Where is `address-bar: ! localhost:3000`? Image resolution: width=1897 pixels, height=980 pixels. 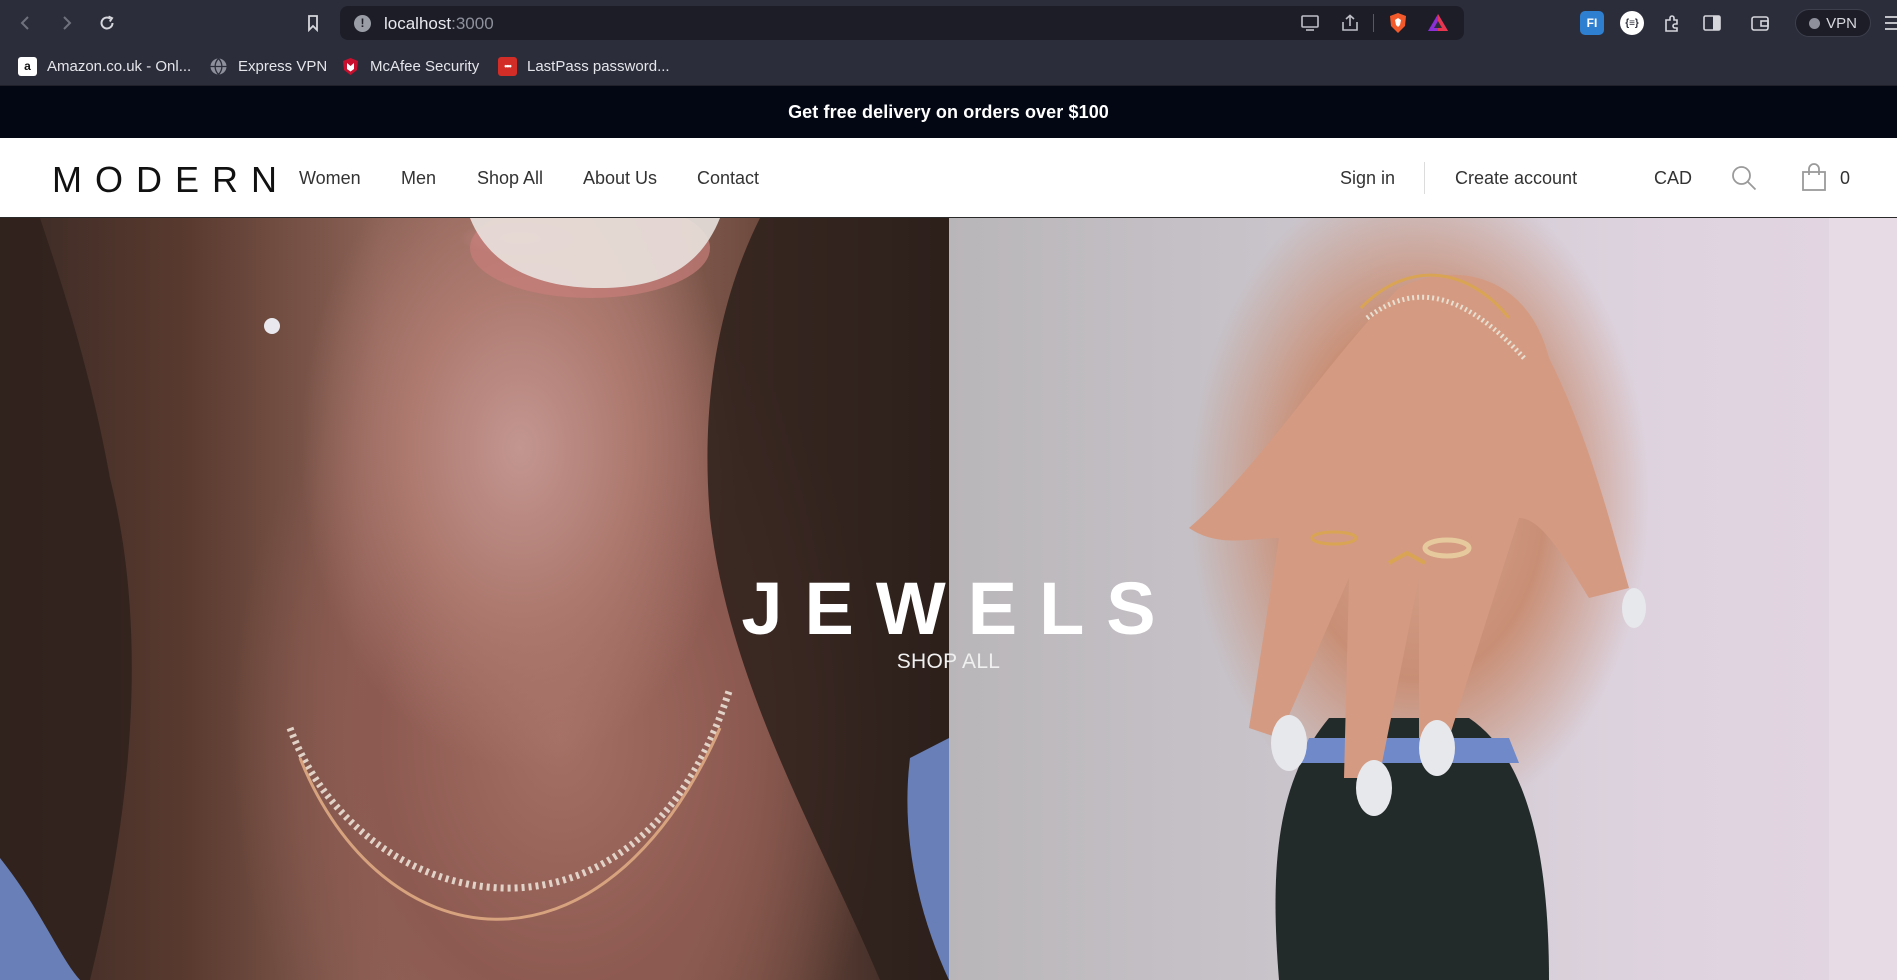 address-bar: ! localhost:3000 is located at coordinates (902, 23).